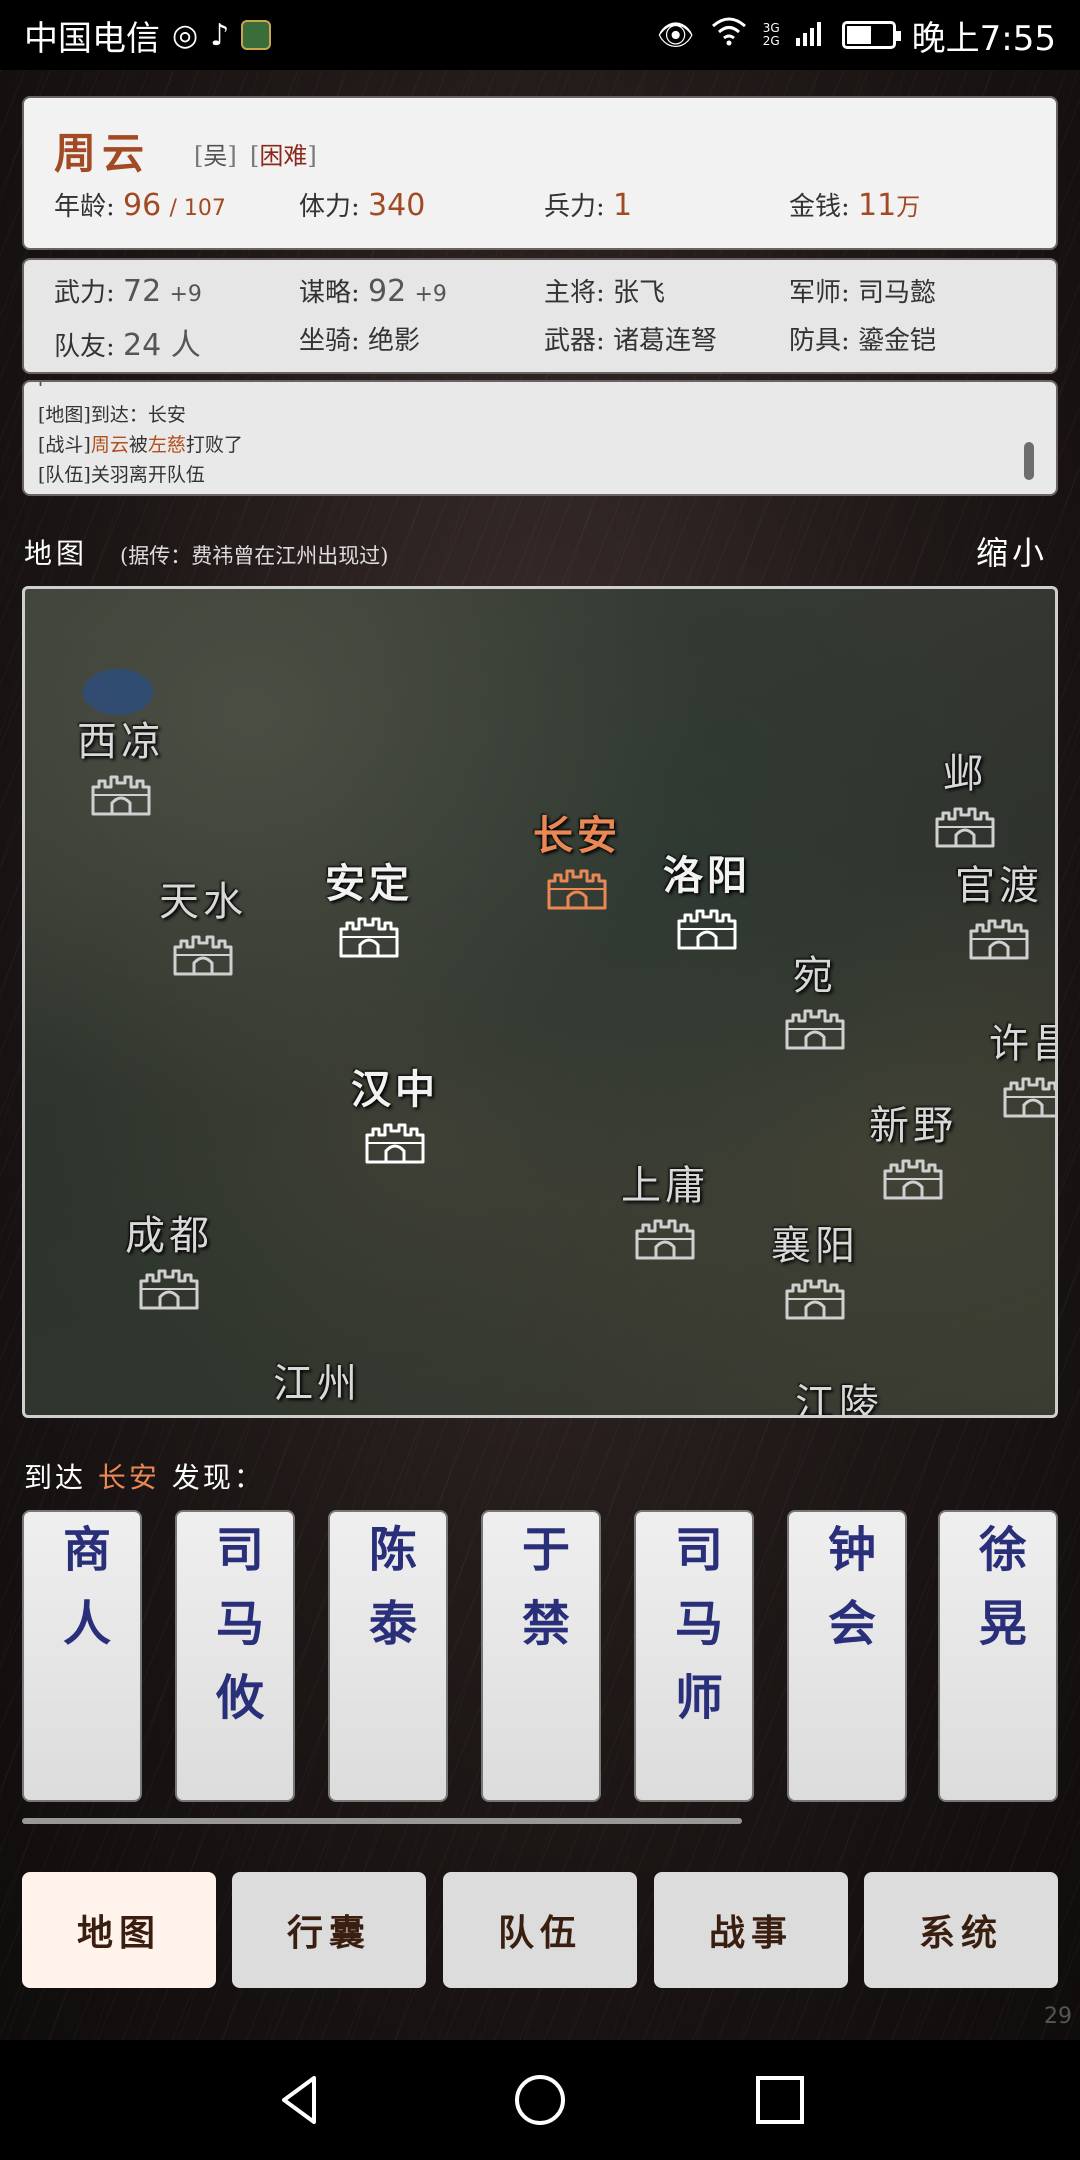  What do you see at coordinates (128, 1477) in the screenshot?
I see `found-place: 长安` at bounding box center [128, 1477].